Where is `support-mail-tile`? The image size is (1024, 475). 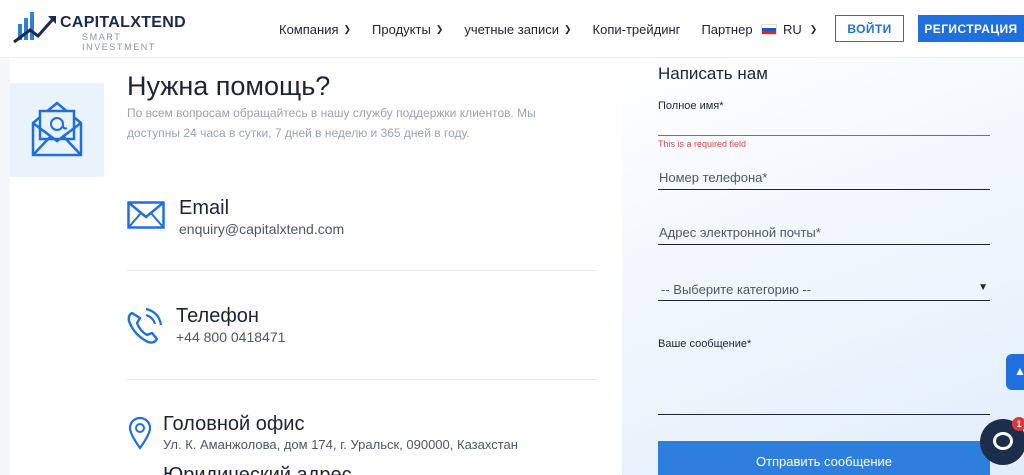 support-mail-tile is located at coordinates (57, 130).